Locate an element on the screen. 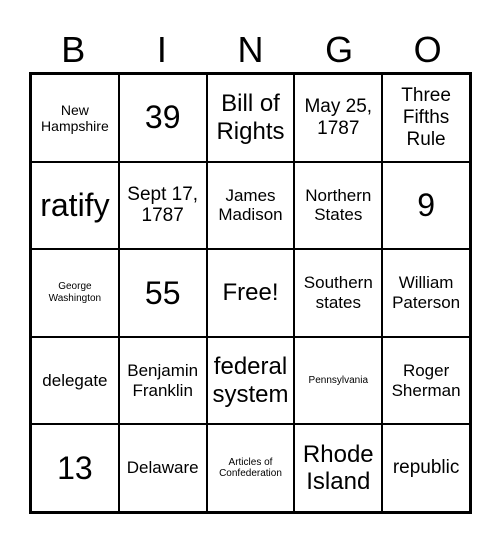  bingo-cell: 9 is located at coordinates (426, 205).